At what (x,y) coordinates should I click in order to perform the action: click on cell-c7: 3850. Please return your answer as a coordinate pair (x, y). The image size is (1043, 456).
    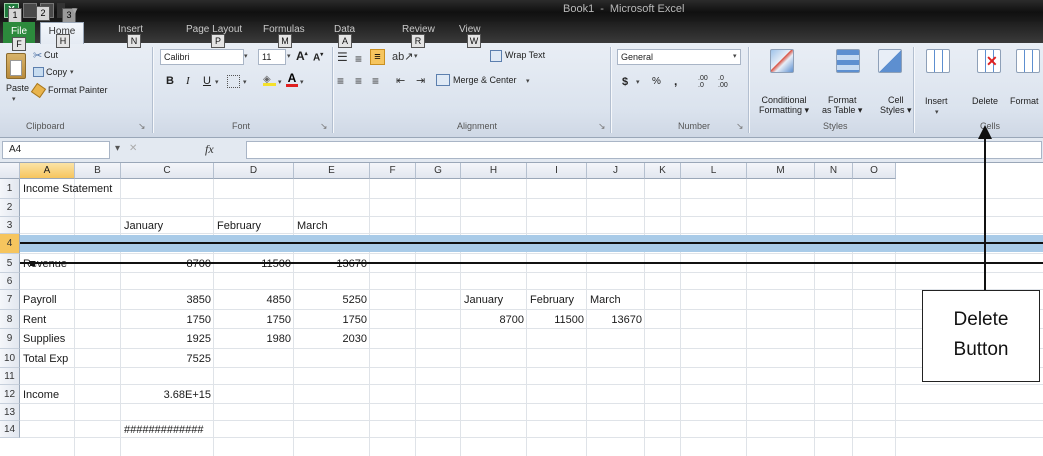
    Looking at the image, I should click on (166, 300).